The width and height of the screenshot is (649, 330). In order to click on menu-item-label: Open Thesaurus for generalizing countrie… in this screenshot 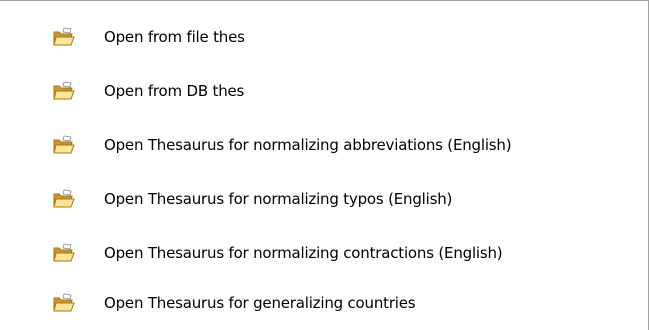, I will do `click(260, 303)`.